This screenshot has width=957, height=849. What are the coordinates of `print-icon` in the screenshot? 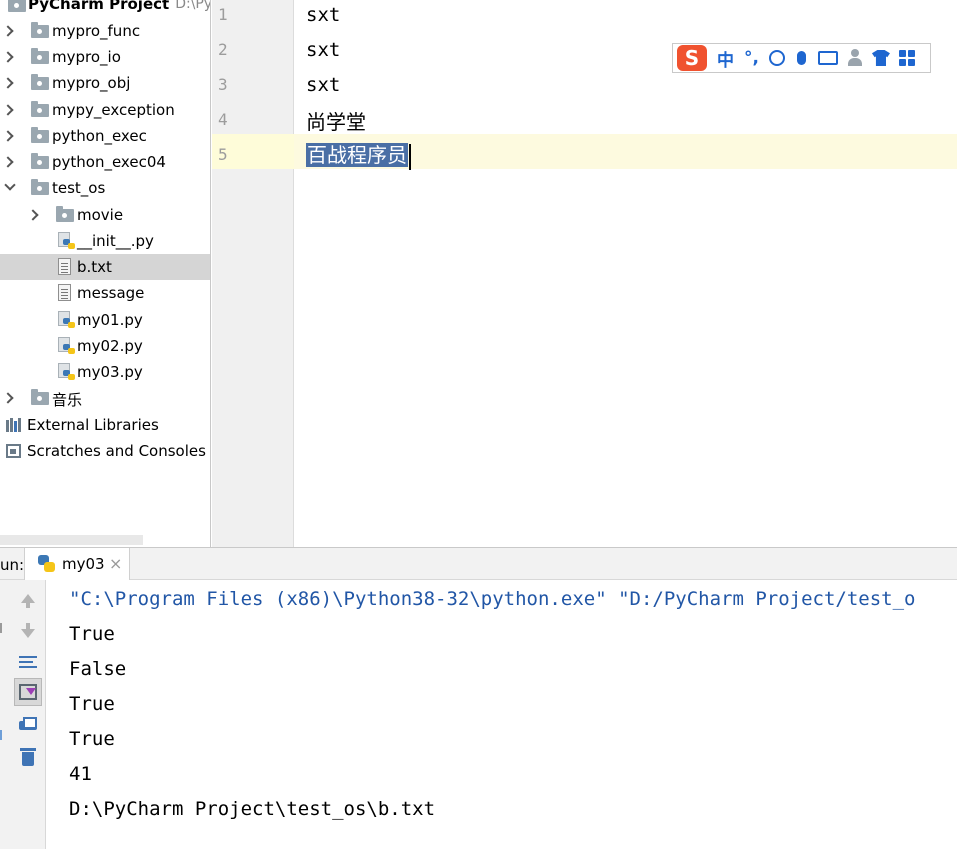 It's located at (28, 725).